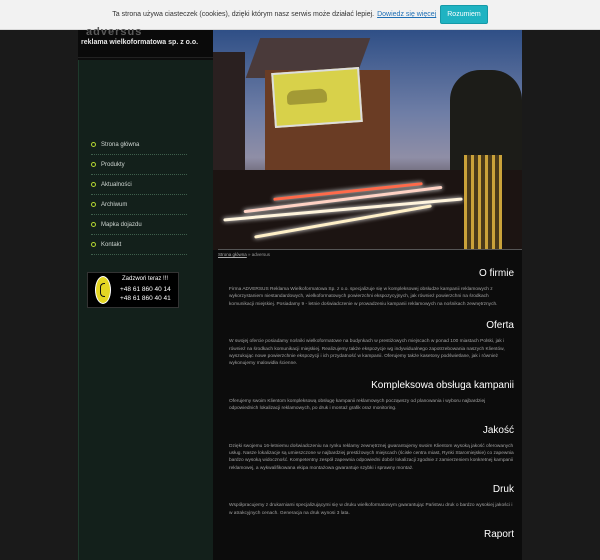 This screenshot has width=600, height=560. Describe the element at coordinates (464, 14) in the screenshot. I see `cookie-accept-button: Rozumiem` at that location.